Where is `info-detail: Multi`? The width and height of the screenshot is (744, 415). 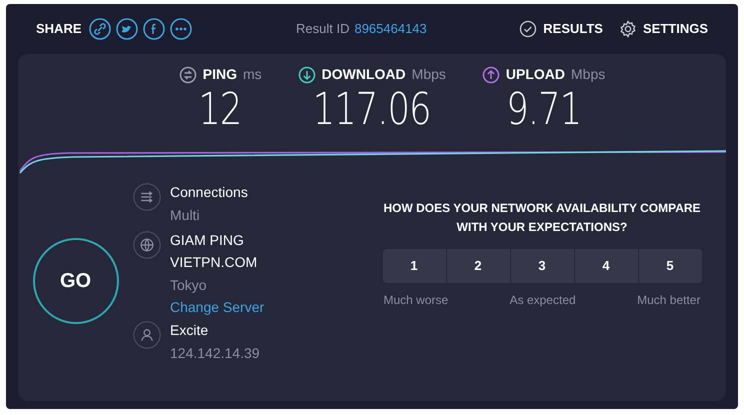 info-detail: Multi is located at coordinates (185, 215).